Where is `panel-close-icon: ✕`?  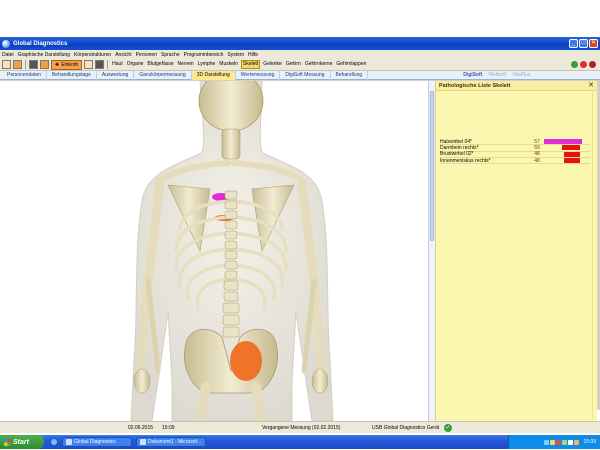
panel-close-icon: ✕ is located at coordinates (591, 85).